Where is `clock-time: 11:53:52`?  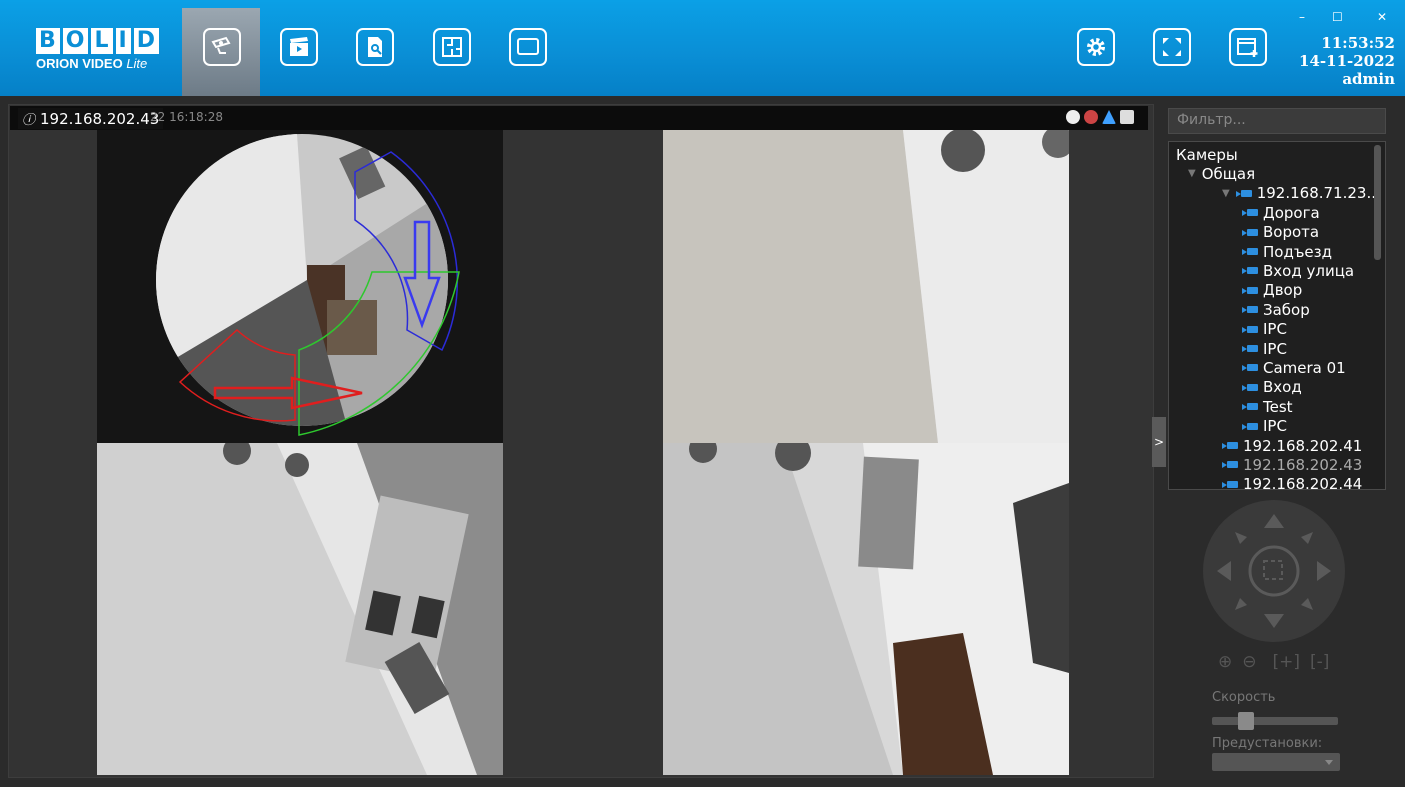
clock-time: 11:53:52 is located at coordinates (1358, 43).